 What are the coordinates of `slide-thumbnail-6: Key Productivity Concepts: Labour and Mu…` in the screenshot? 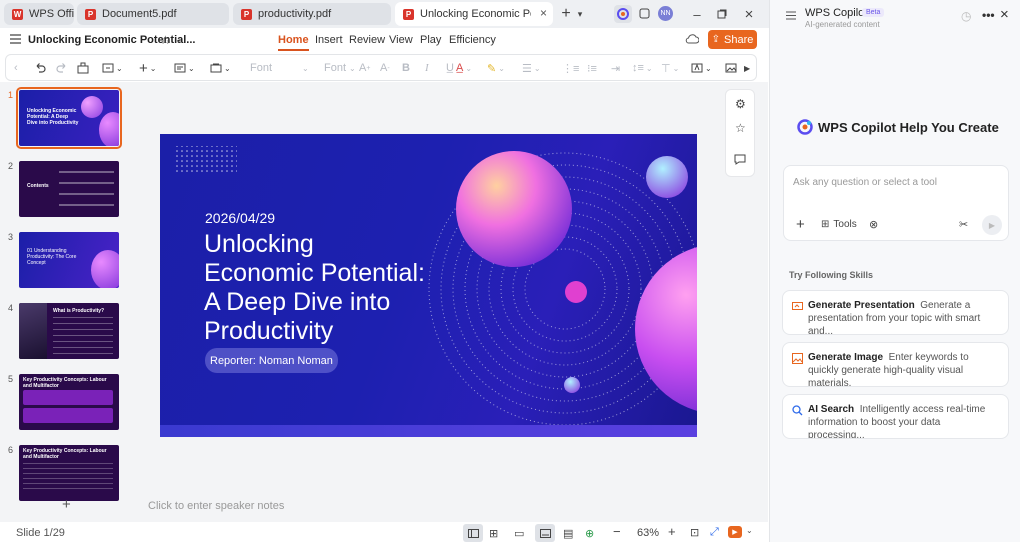 It's located at (69, 473).